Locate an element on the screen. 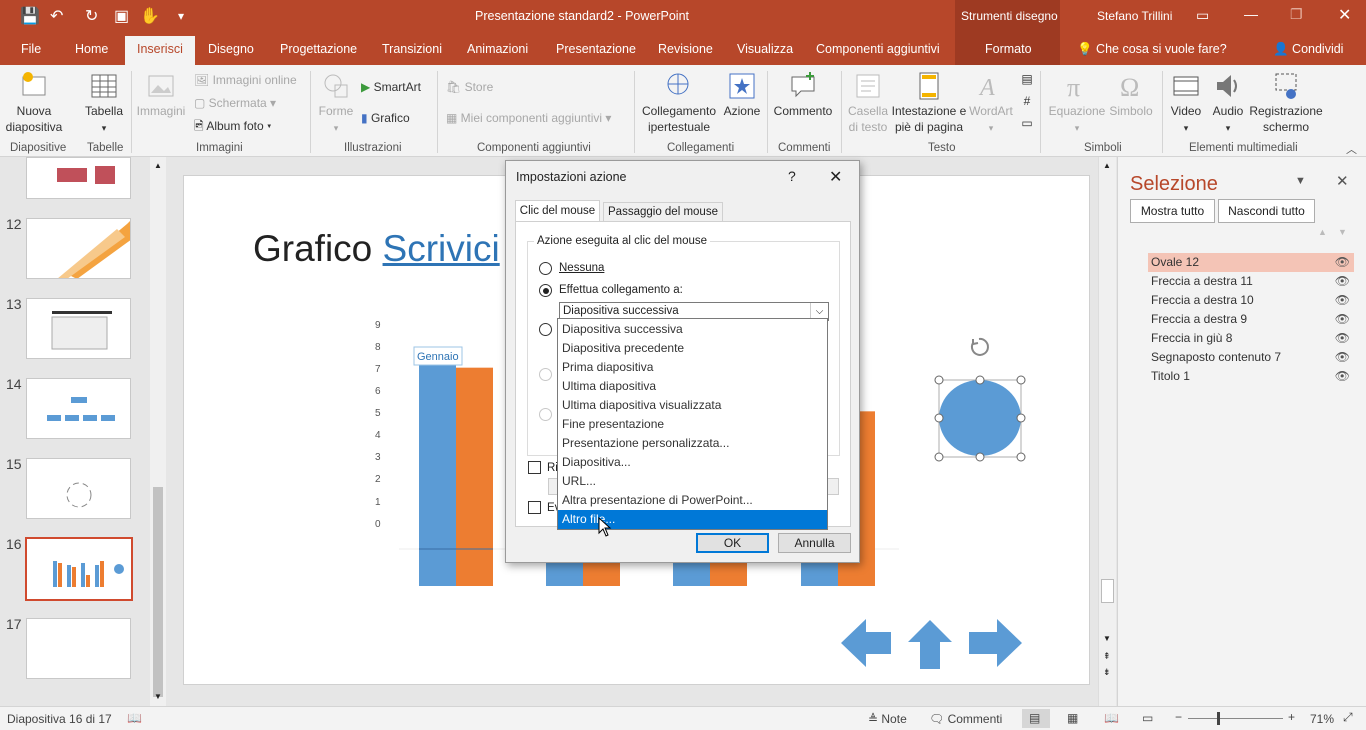 The width and height of the screenshot is (1366, 730). minimize-icon: — is located at coordinates (1251, 14).